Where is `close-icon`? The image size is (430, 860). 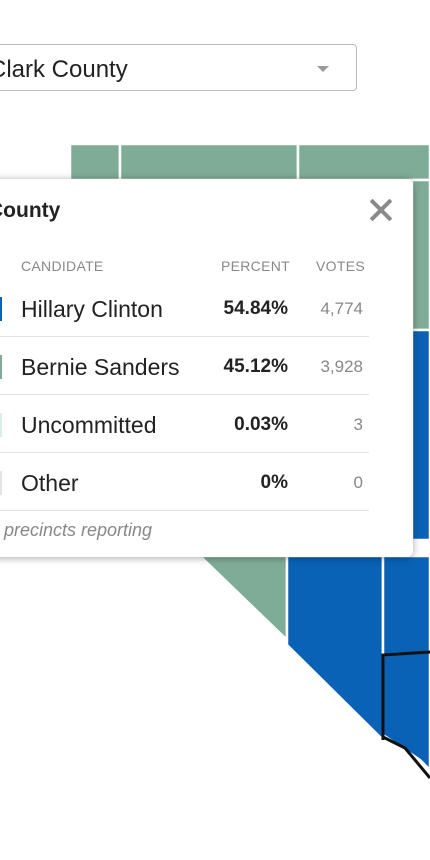
close-icon is located at coordinates (381, 210).